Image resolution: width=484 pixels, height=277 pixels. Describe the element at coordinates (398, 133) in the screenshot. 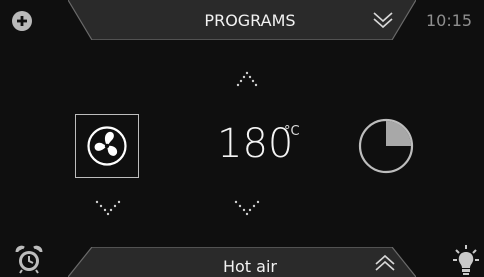

I see `timer-elapsed-slice` at that location.